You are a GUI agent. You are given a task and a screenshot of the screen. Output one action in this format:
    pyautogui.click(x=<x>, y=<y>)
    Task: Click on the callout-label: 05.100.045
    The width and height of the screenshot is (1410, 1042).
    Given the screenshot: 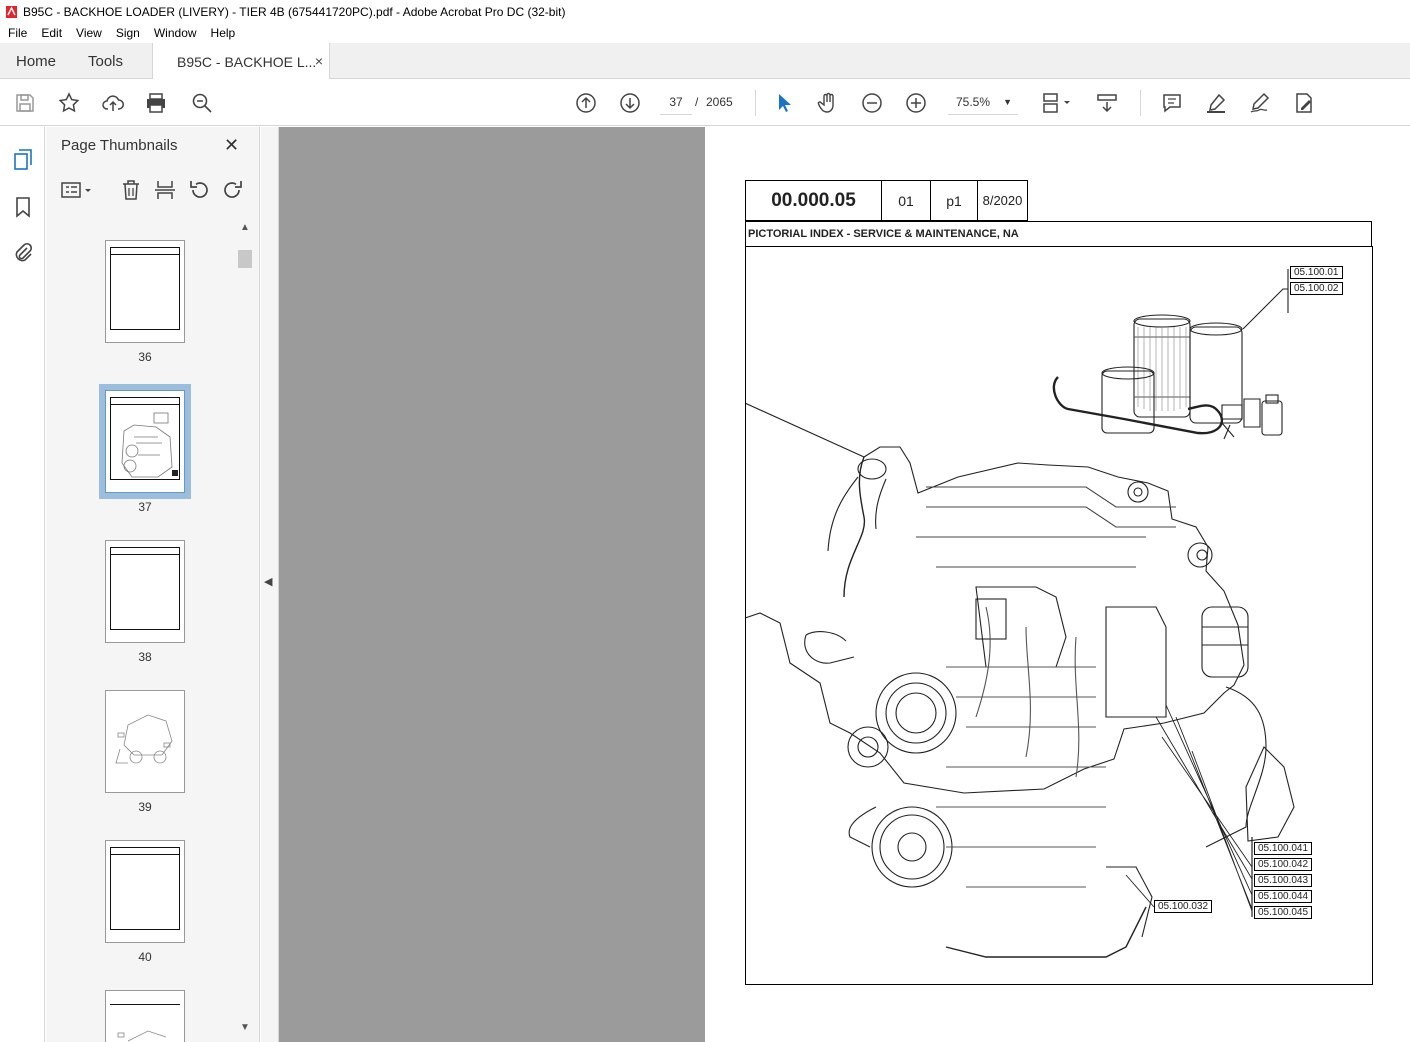 What is the action you would take?
    pyautogui.click(x=1283, y=912)
    